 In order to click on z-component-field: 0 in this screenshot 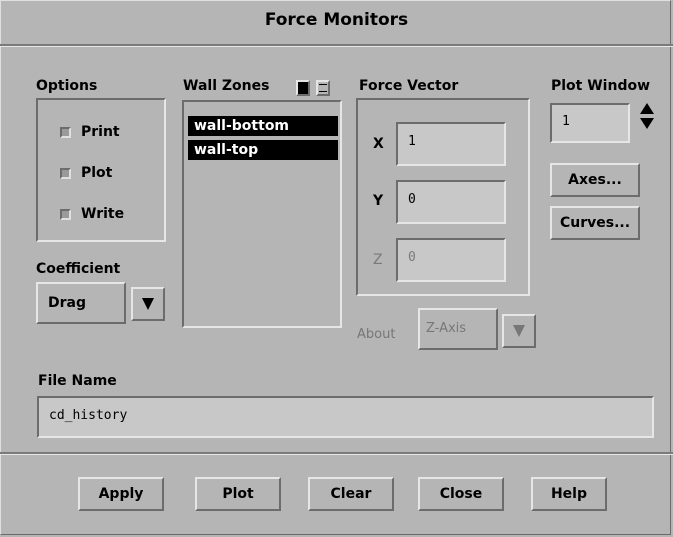, I will do `click(451, 260)`.